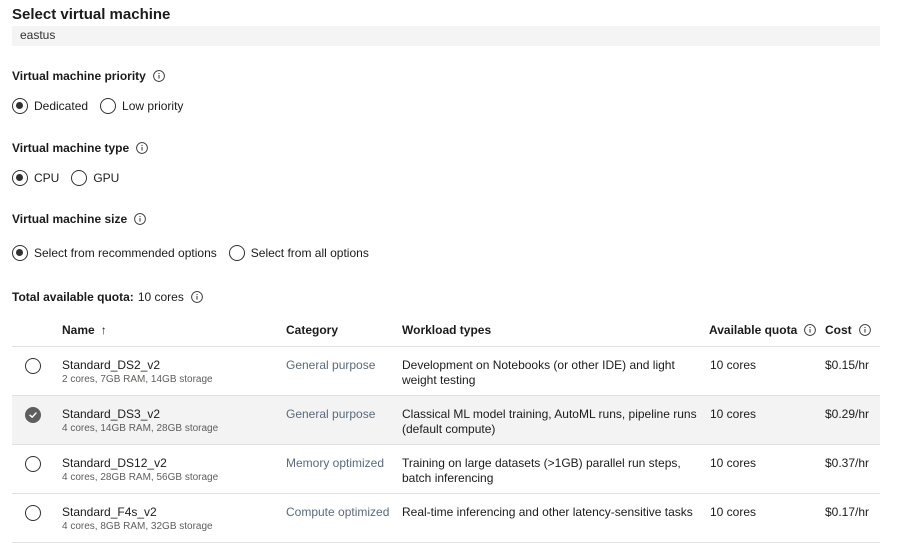 Image resolution: width=904 pixels, height=543 pixels. I want to click on priority-low-option: Low priority, so click(141, 106).